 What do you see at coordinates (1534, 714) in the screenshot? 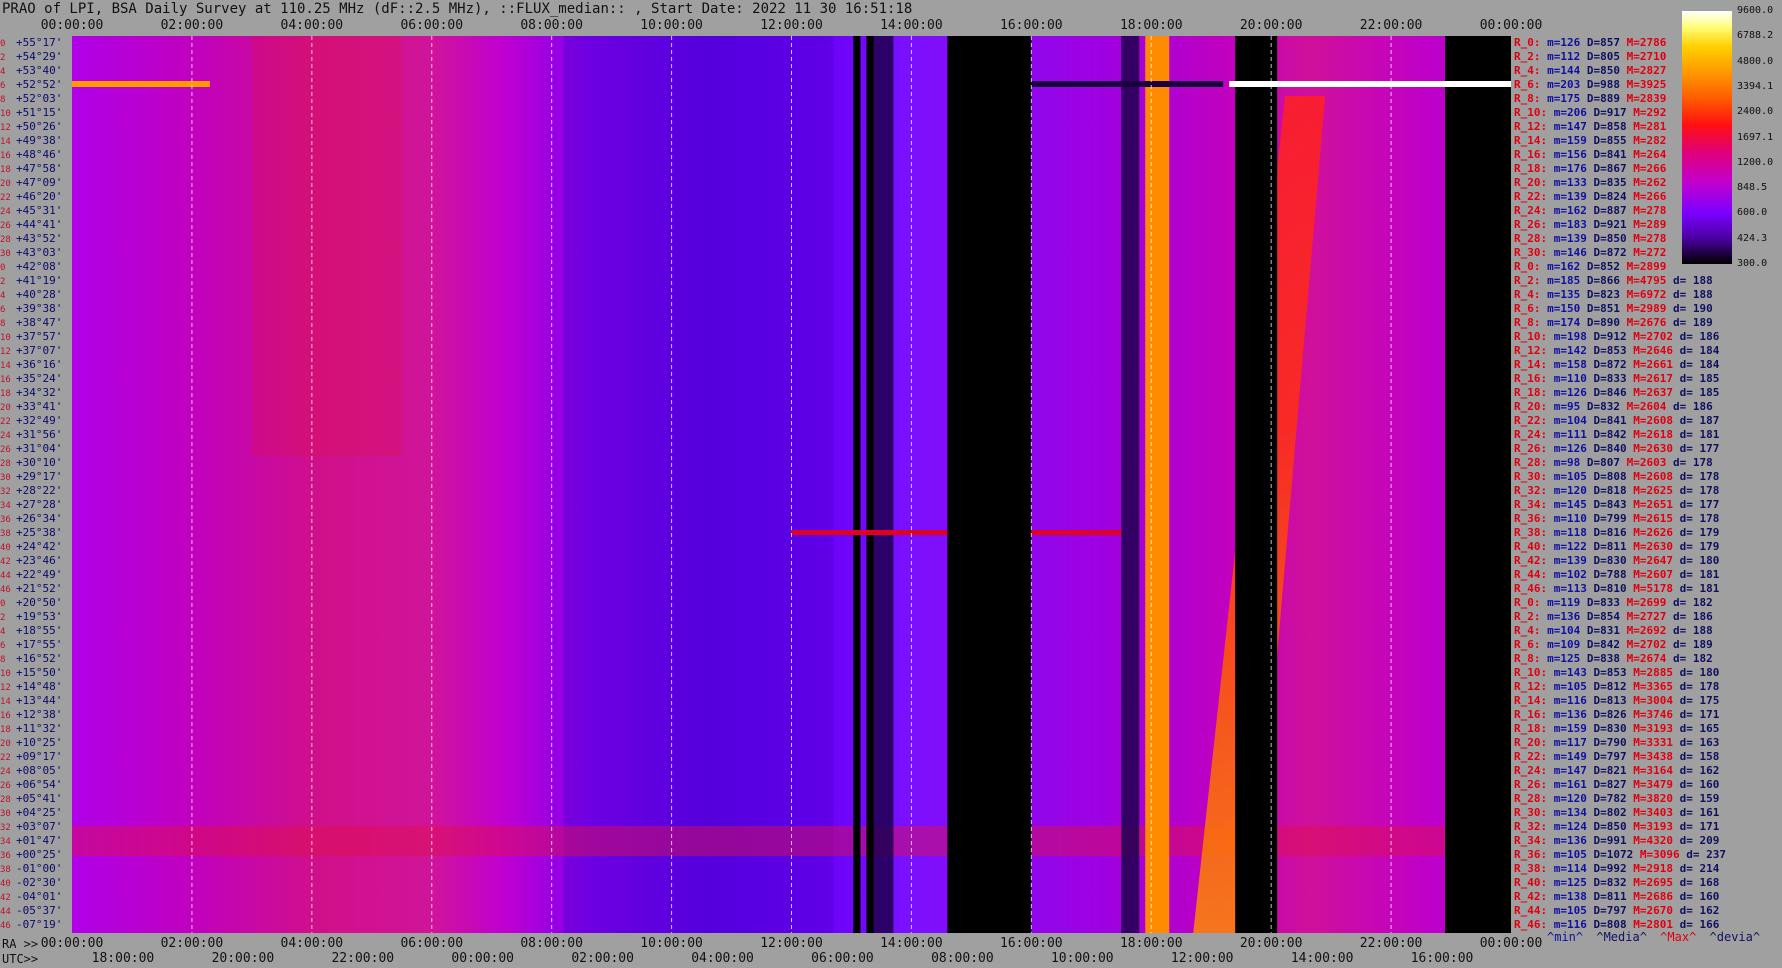
I see `stats-value: R_16:` at bounding box center [1534, 714].